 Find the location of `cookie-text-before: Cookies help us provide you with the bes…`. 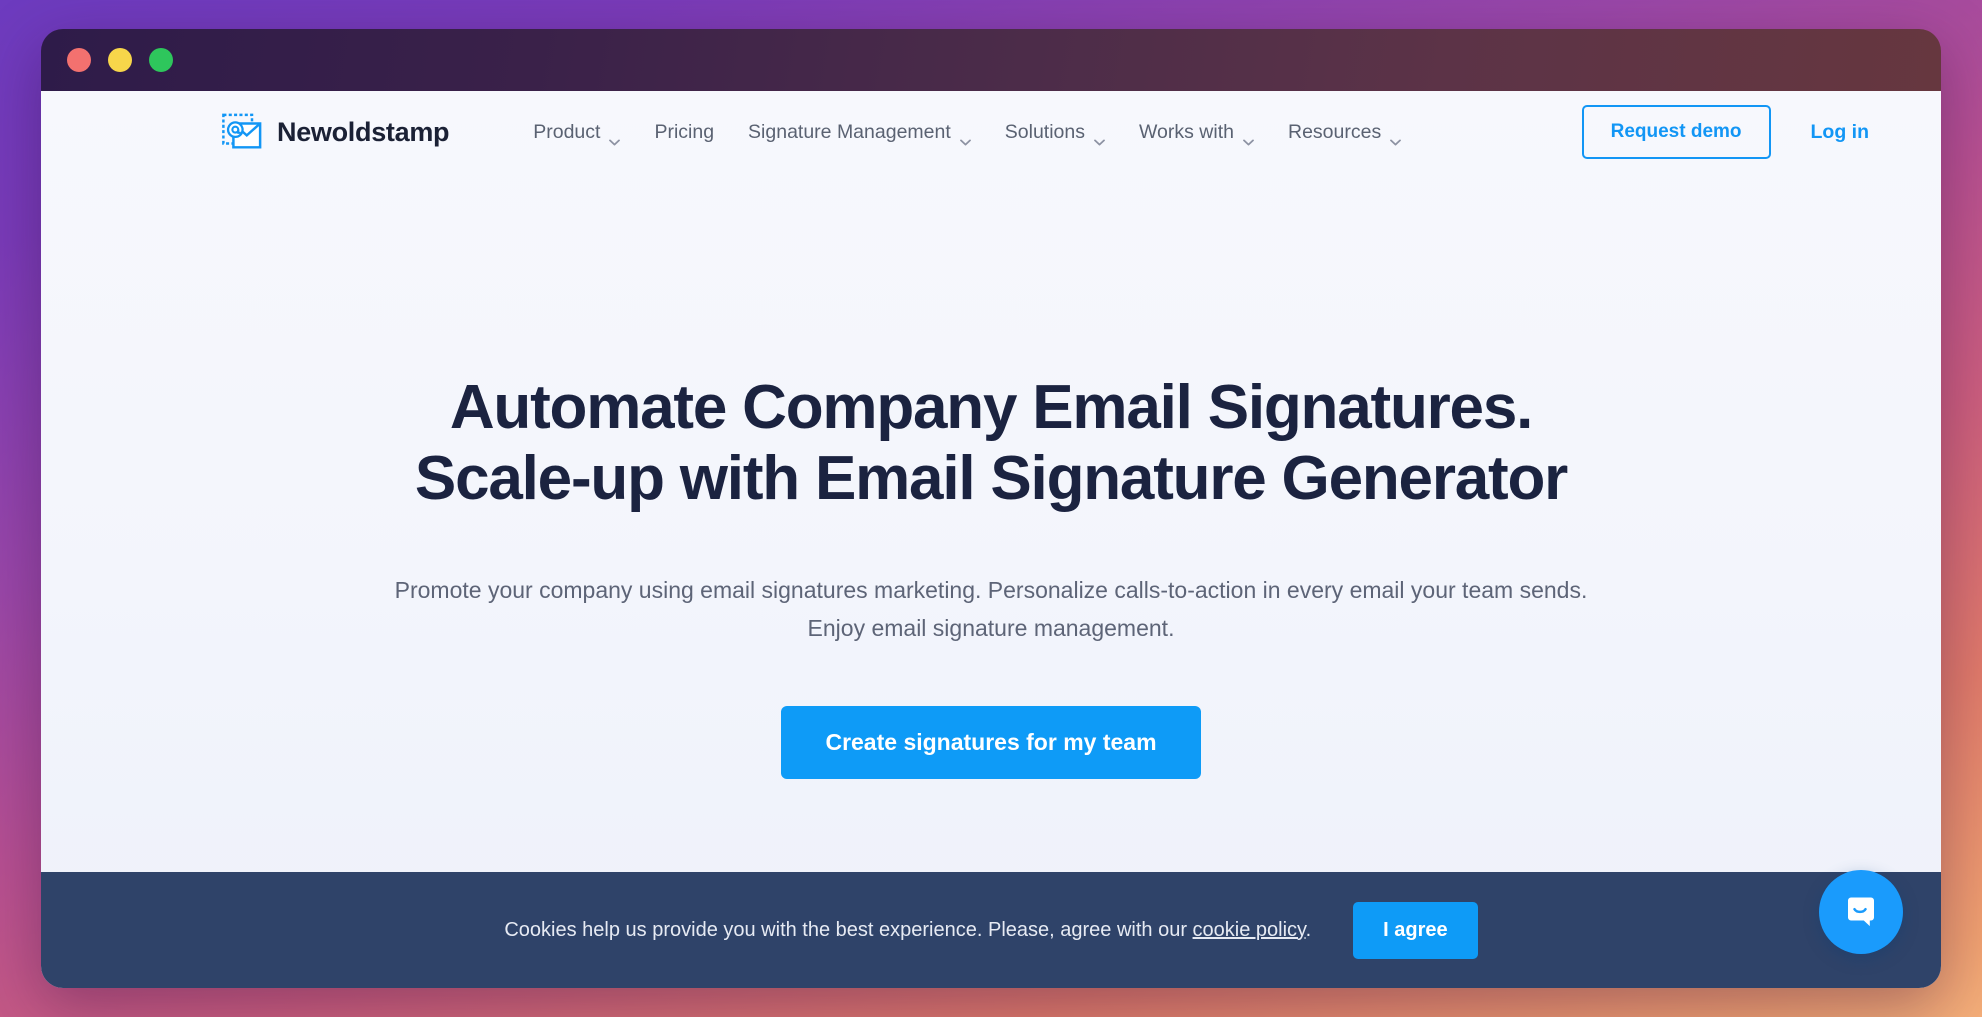

cookie-text-before: Cookies help us provide you with the bes… is located at coordinates (848, 929).